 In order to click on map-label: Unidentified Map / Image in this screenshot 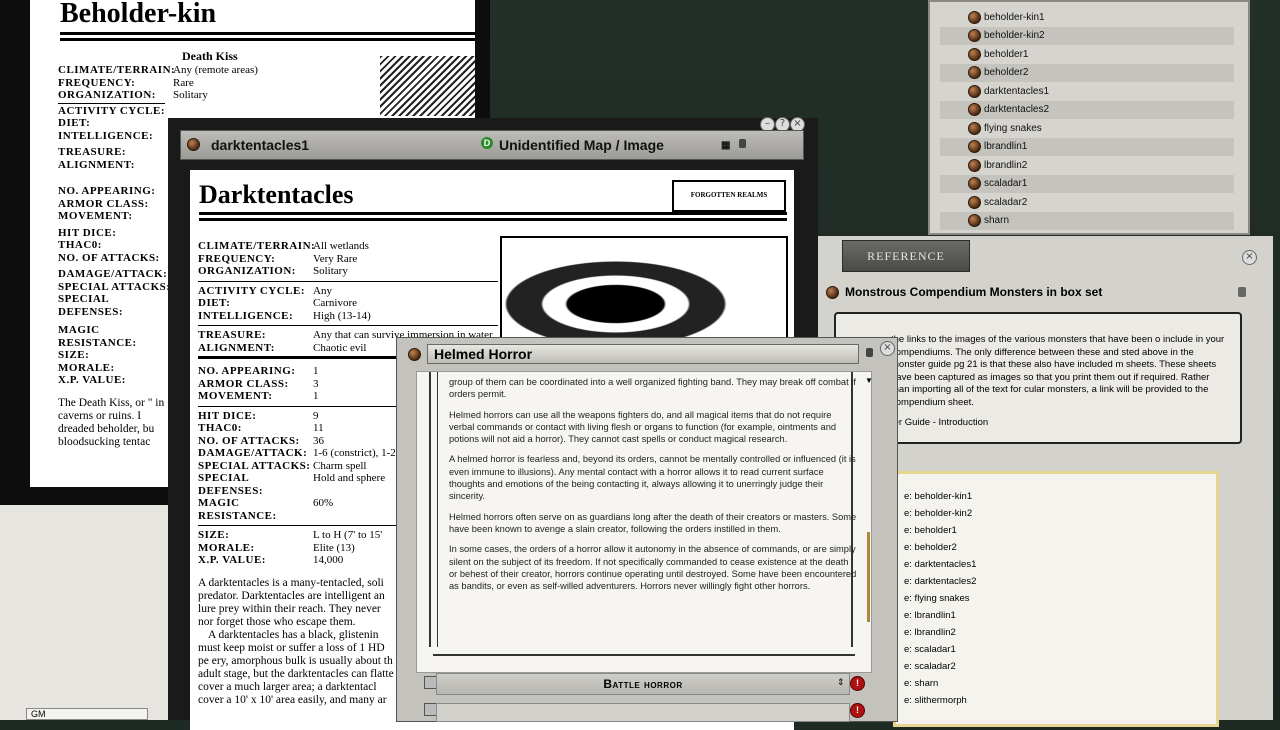, I will do `click(581, 145)`.